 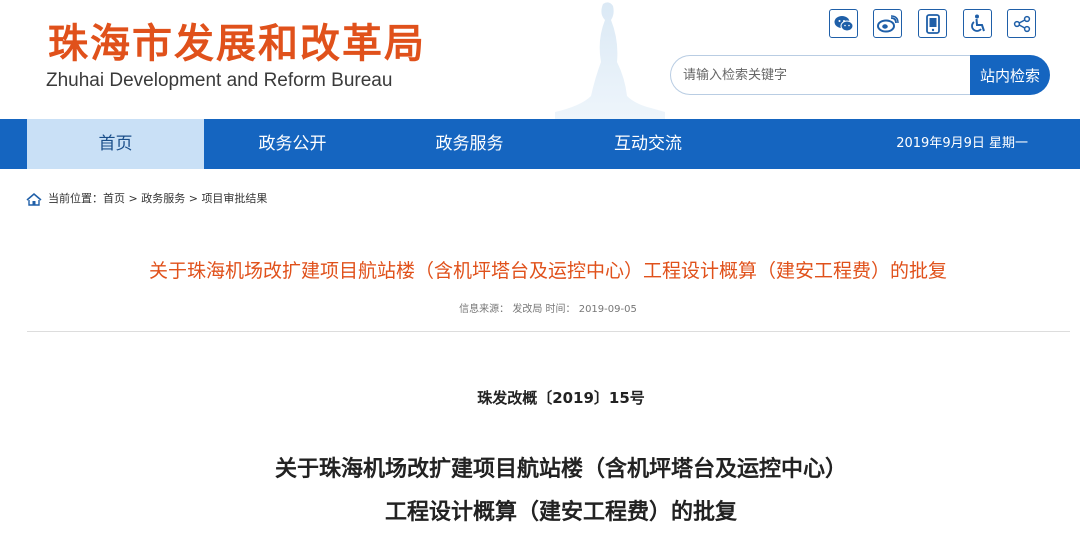 I want to click on breadcrumb-prefix: 当前位置：, so click(x=75, y=198).